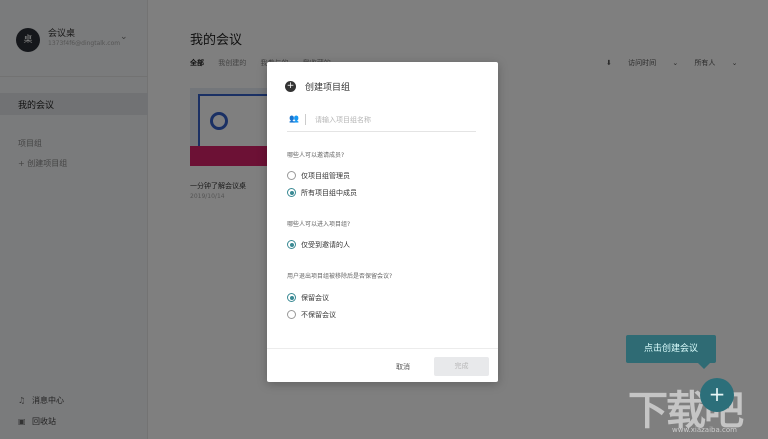  I want to click on dialog-title: 创建项目组, so click(328, 88).